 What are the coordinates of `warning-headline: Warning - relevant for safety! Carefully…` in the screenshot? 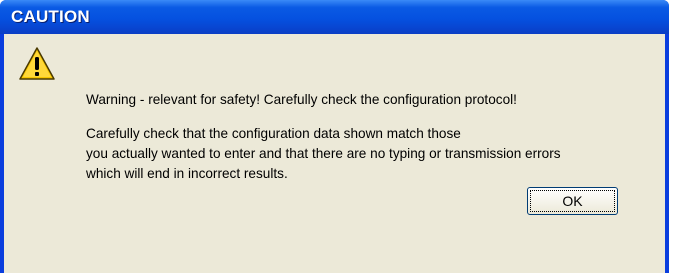 It's located at (301, 99).